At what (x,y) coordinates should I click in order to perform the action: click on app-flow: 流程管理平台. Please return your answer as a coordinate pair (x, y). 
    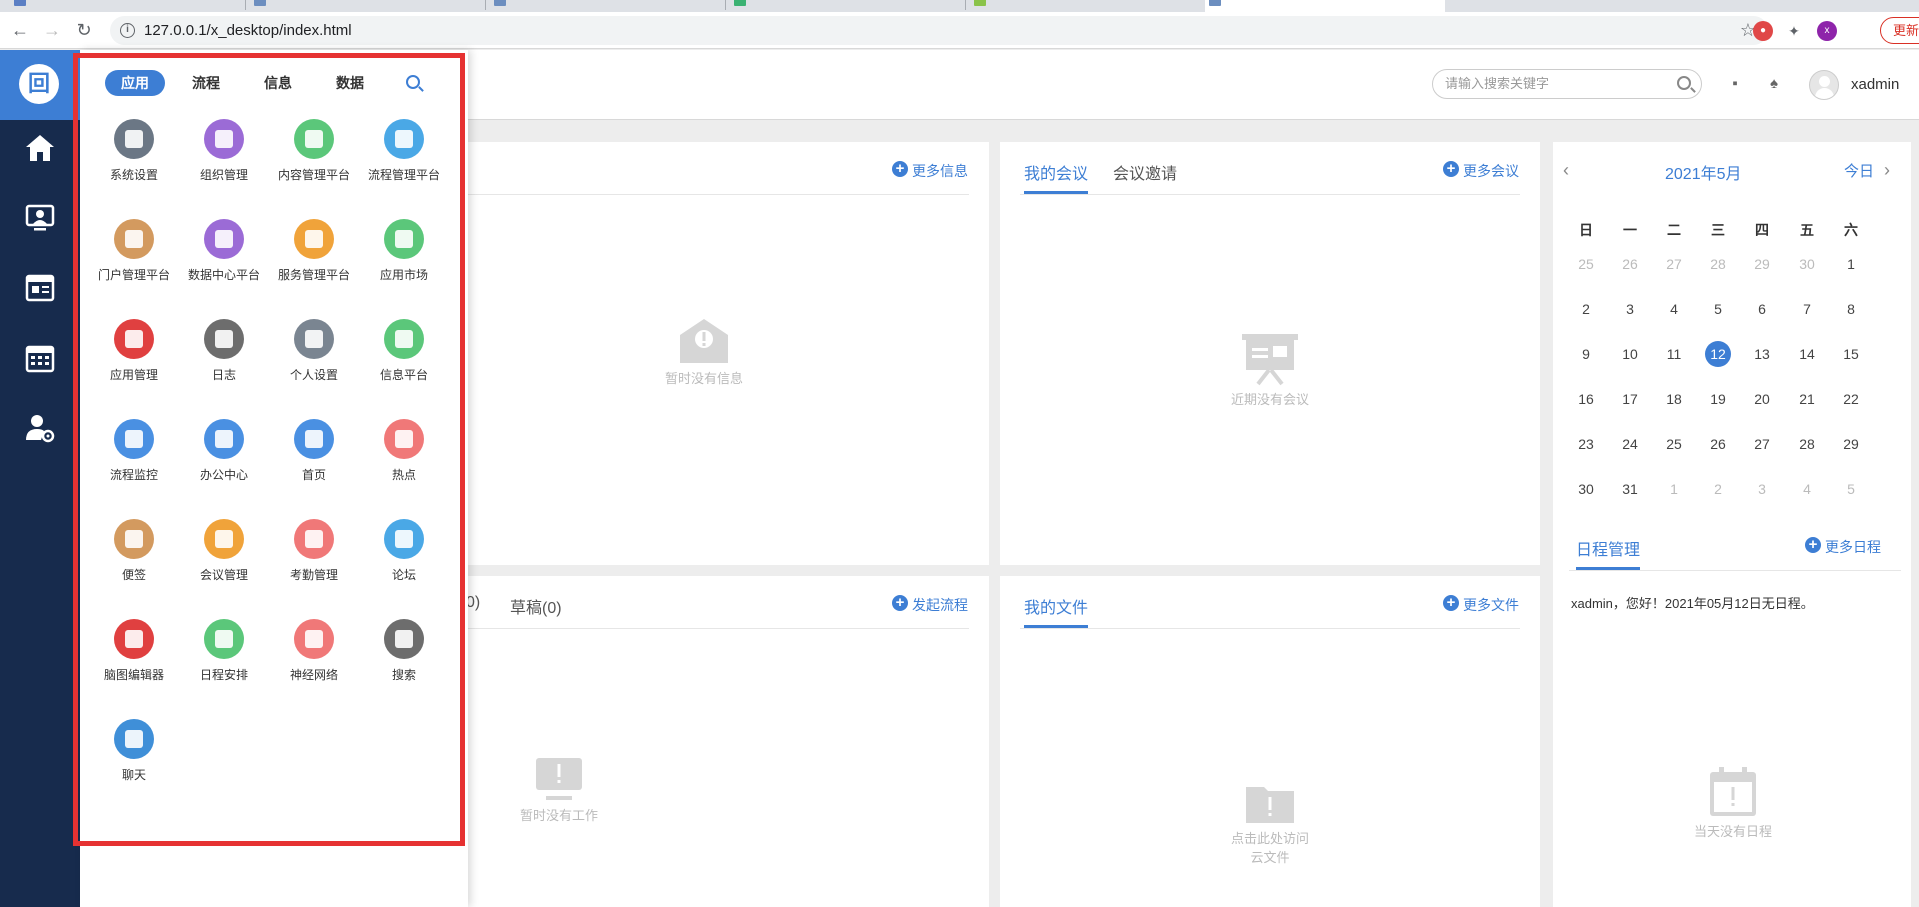
    Looking at the image, I should click on (404, 159).